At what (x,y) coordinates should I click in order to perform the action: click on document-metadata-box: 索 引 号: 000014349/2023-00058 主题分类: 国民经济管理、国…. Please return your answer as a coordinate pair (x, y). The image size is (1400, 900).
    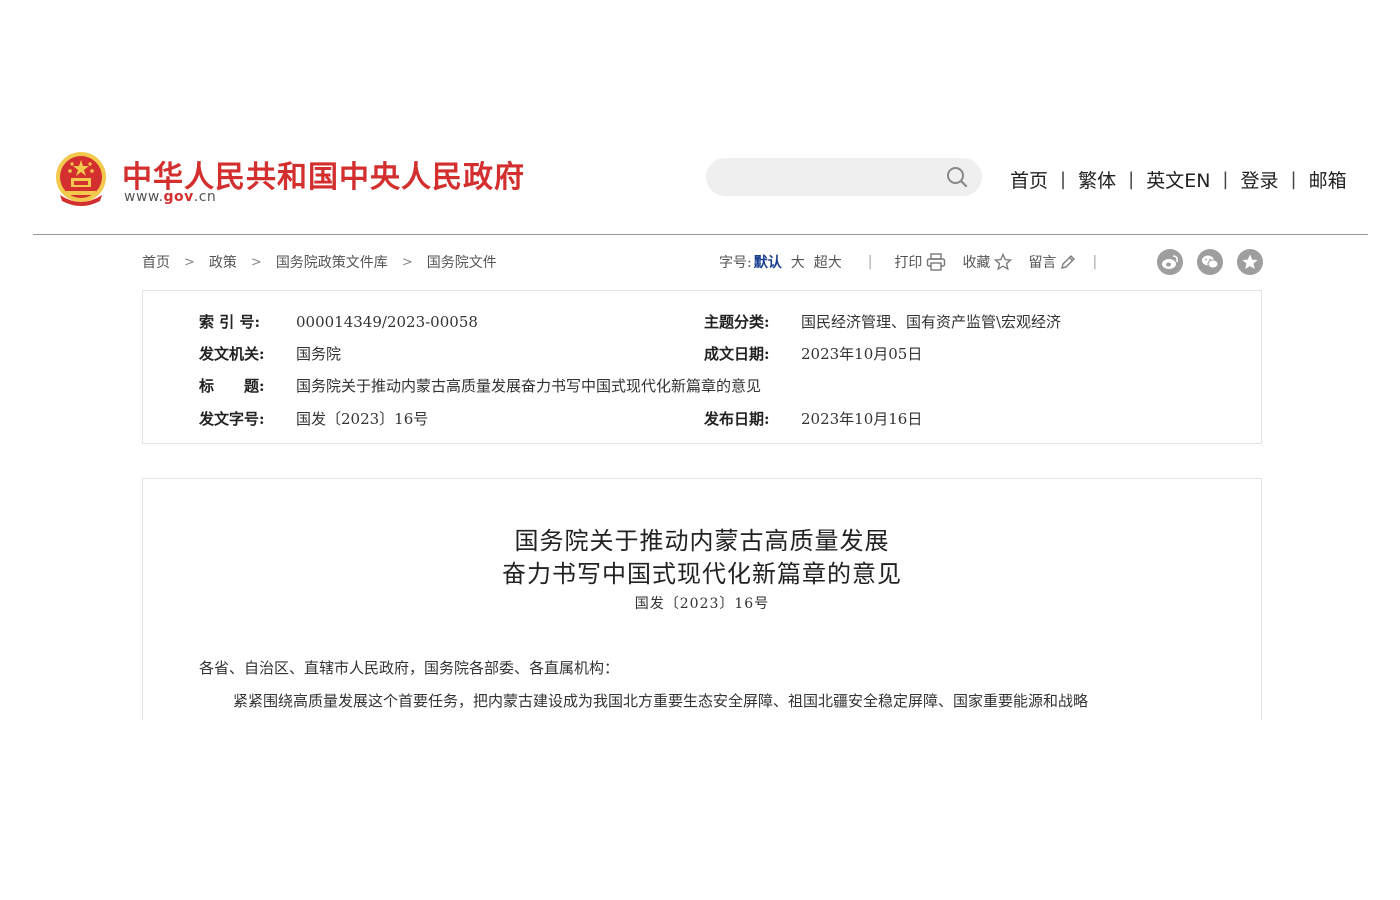
    Looking at the image, I should click on (702, 367).